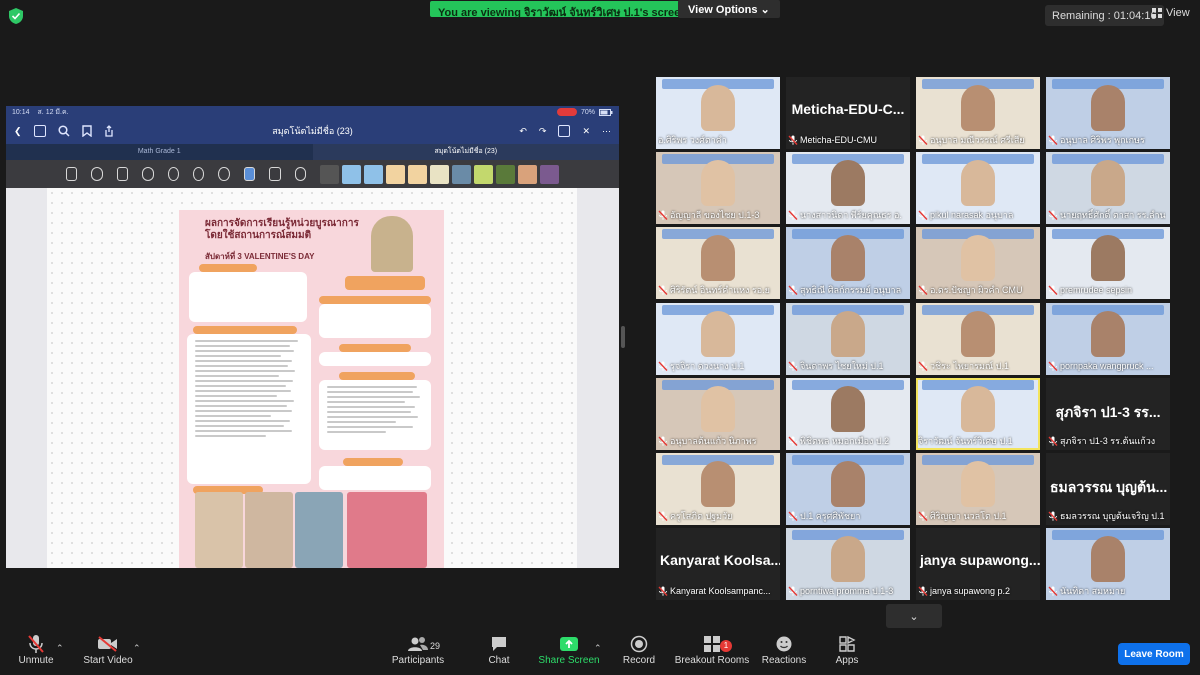 This screenshot has width=1200, height=675. Describe the element at coordinates (606, 112) in the screenshot. I see `battery-icon` at that location.